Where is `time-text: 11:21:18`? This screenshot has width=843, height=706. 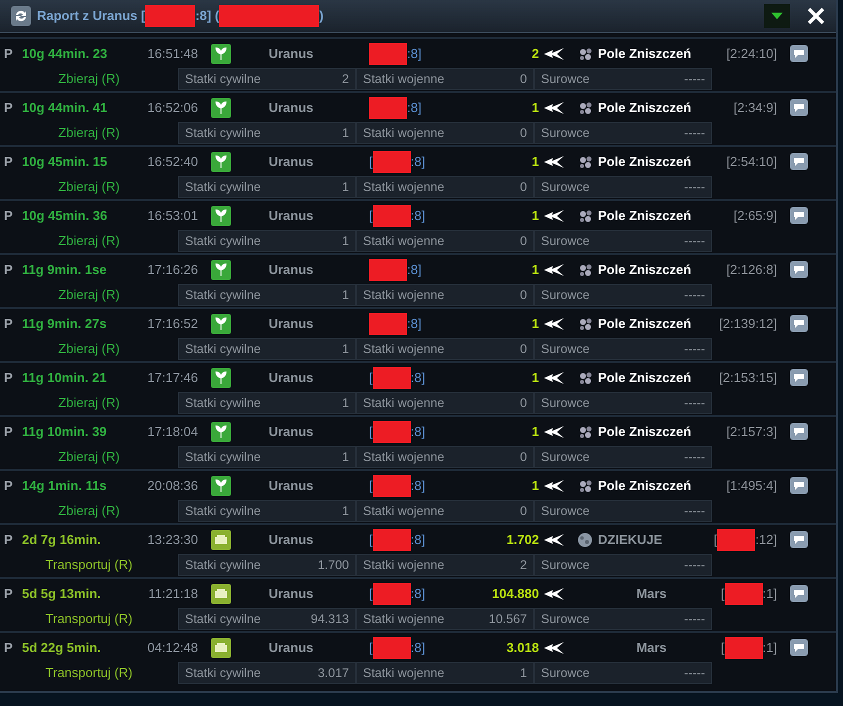
time-text: 11:21:18 is located at coordinates (173, 594).